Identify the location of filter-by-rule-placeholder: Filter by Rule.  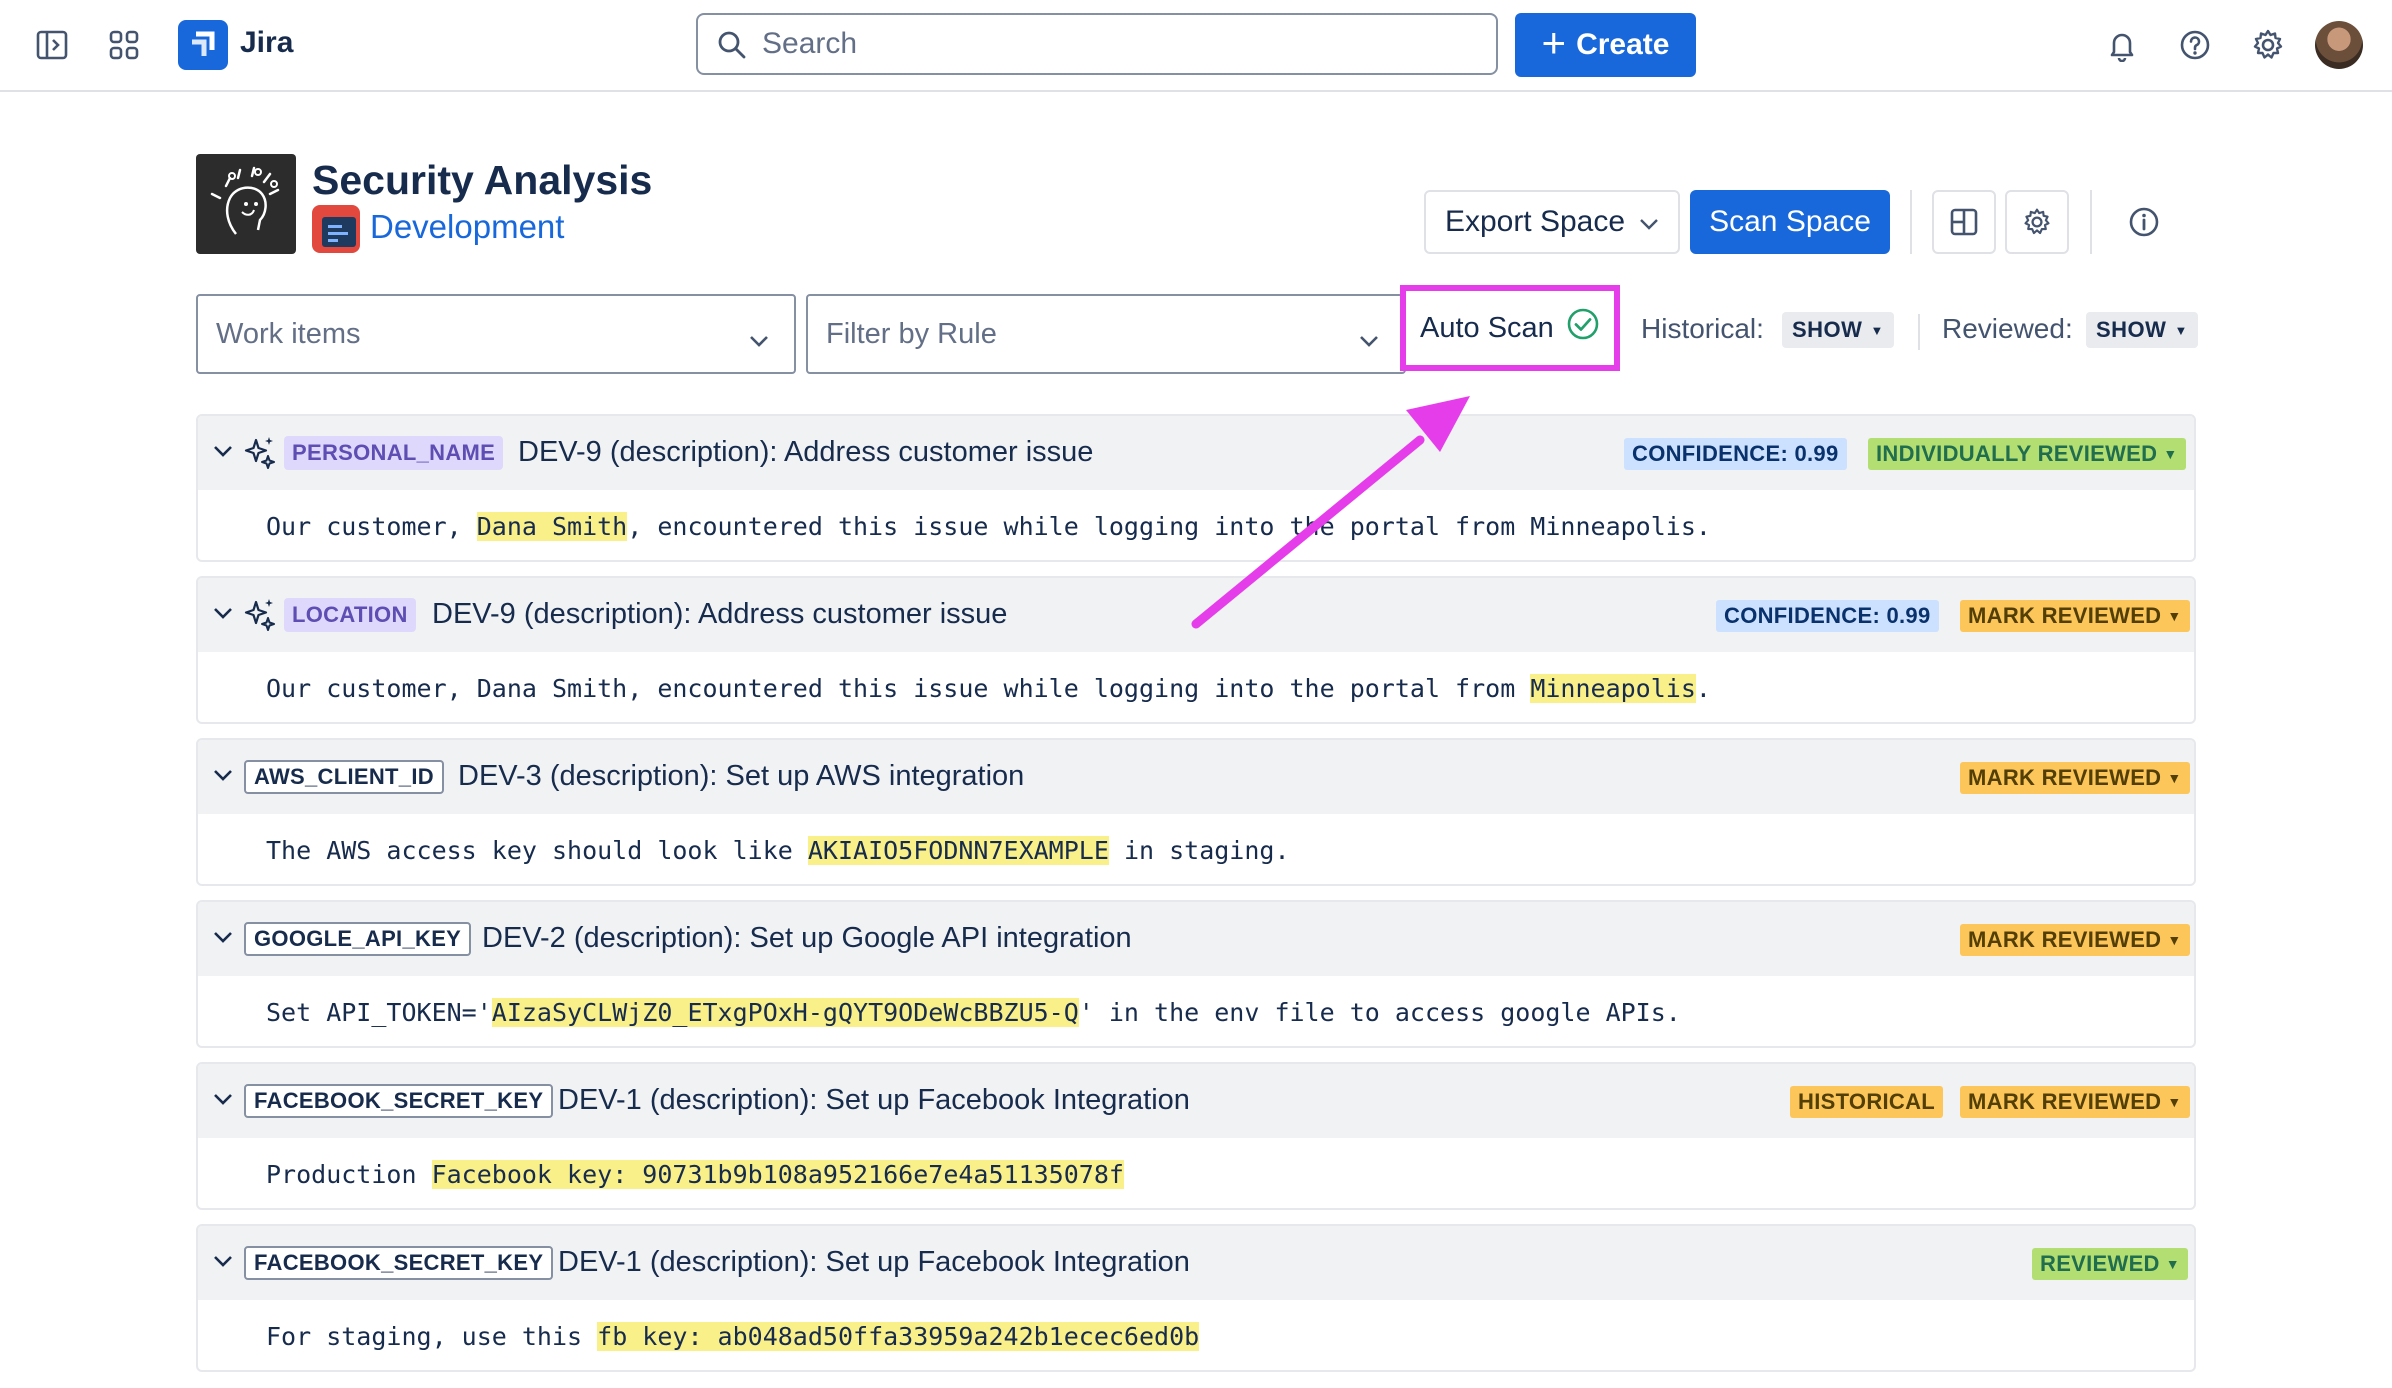
(911, 333).